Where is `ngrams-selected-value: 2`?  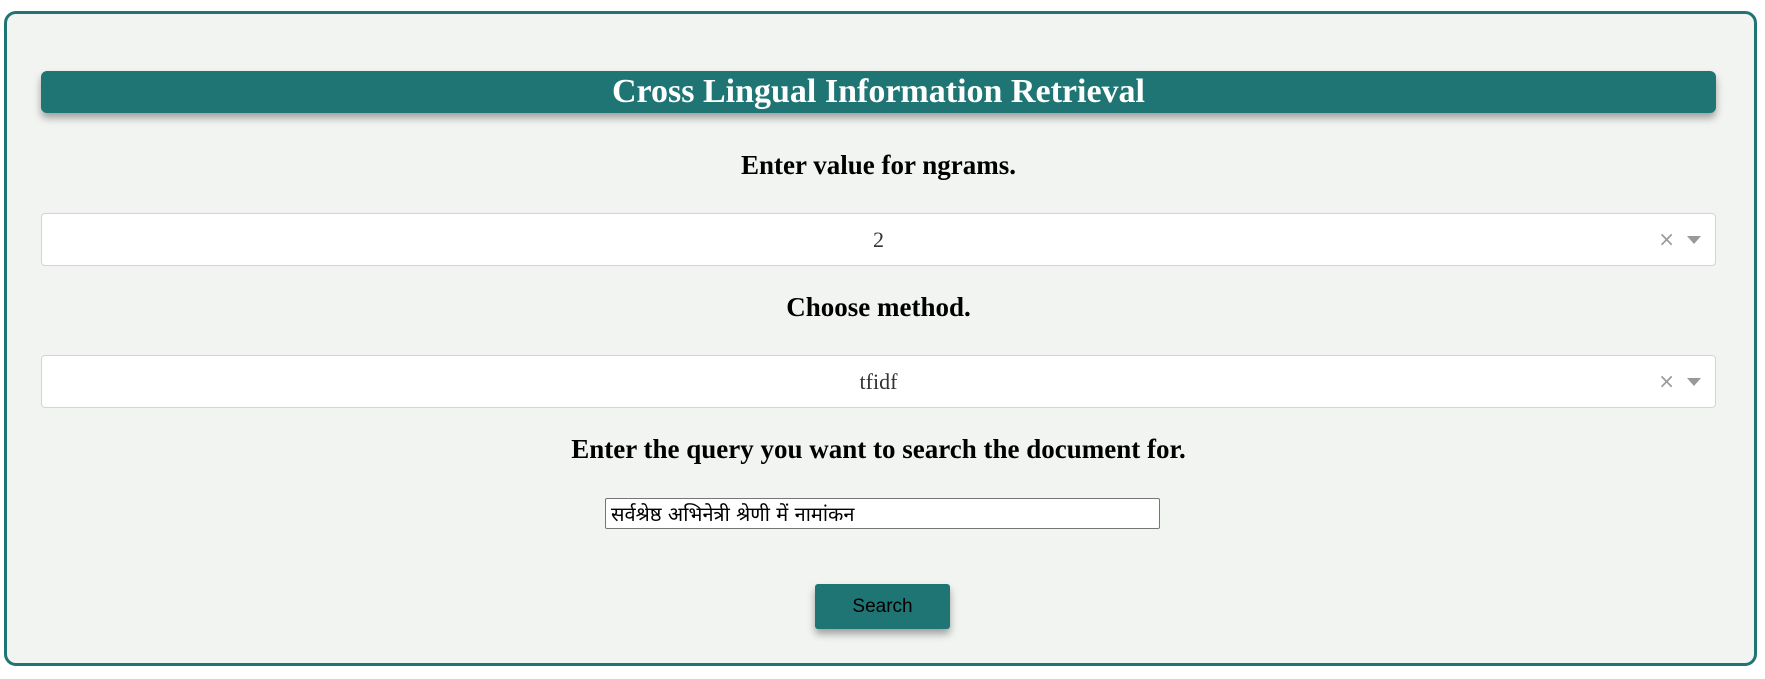
ngrams-selected-value: 2 is located at coordinates (878, 239).